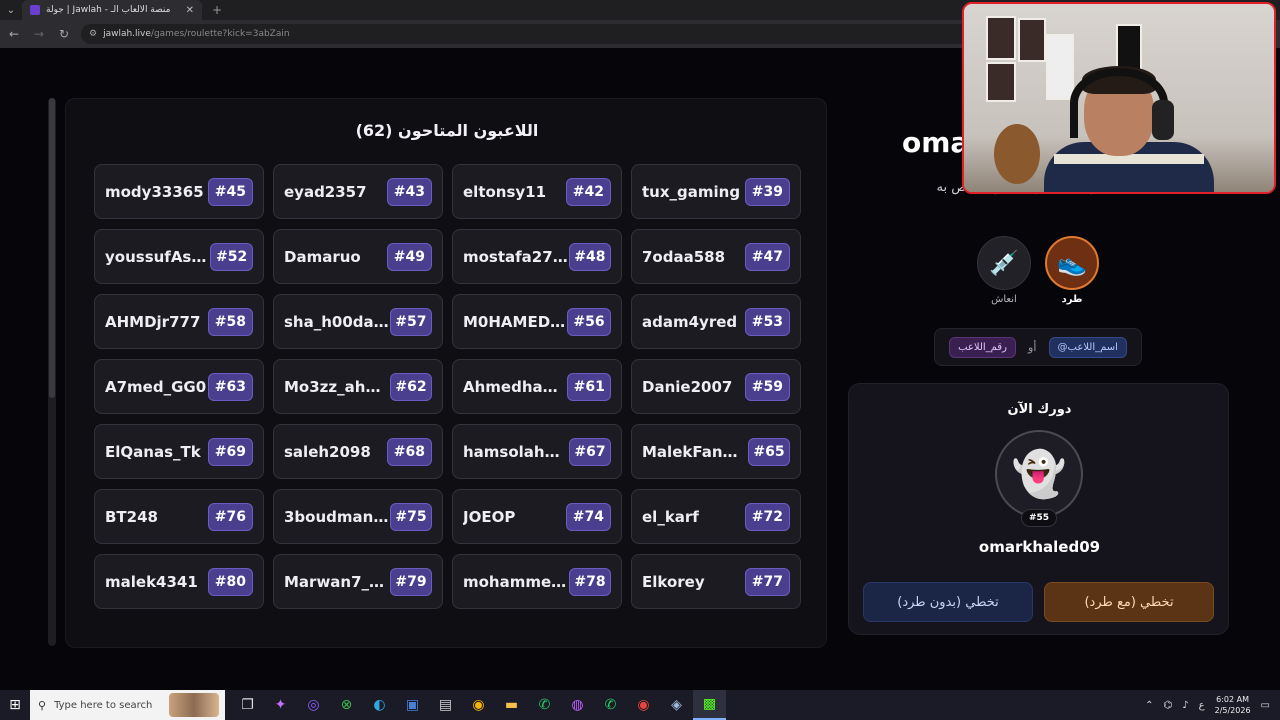 The height and width of the screenshot is (720, 1280). I want to click on player-card: 3boudmanso...#75, so click(358, 516).